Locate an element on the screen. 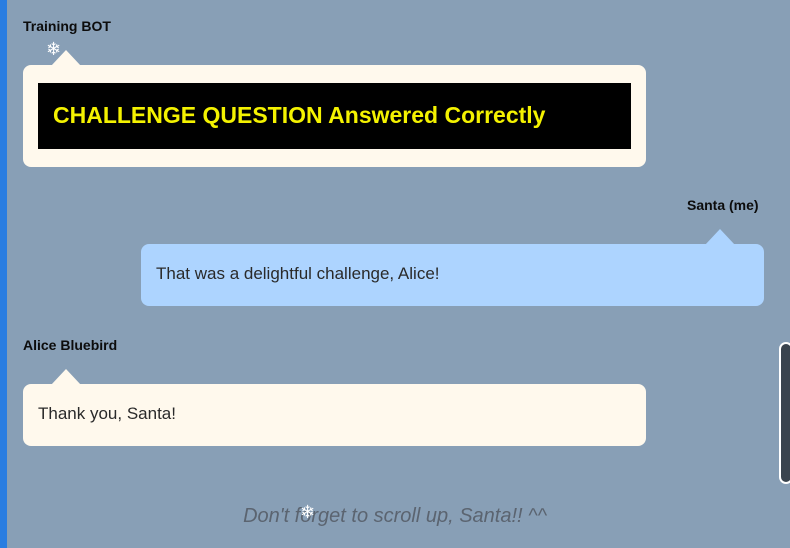 The image size is (790, 548). message-bubble-bot: CHALLENGE QUESTION Answered Correctly is located at coordinates (334, 116).